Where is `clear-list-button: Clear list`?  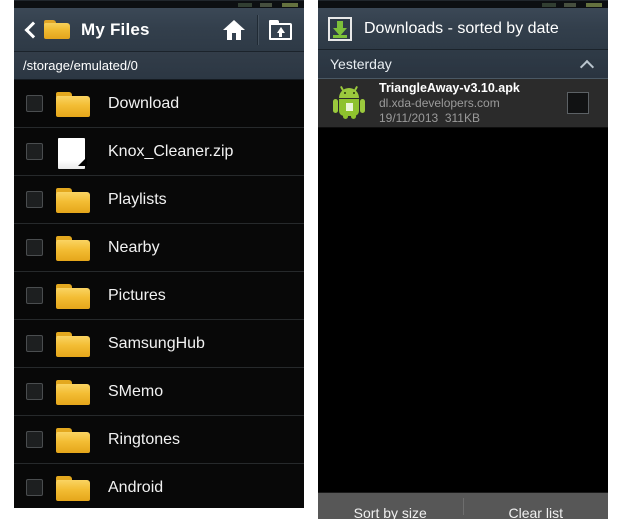 clear-list-button: Clear list is located at coordinates (536, 512).